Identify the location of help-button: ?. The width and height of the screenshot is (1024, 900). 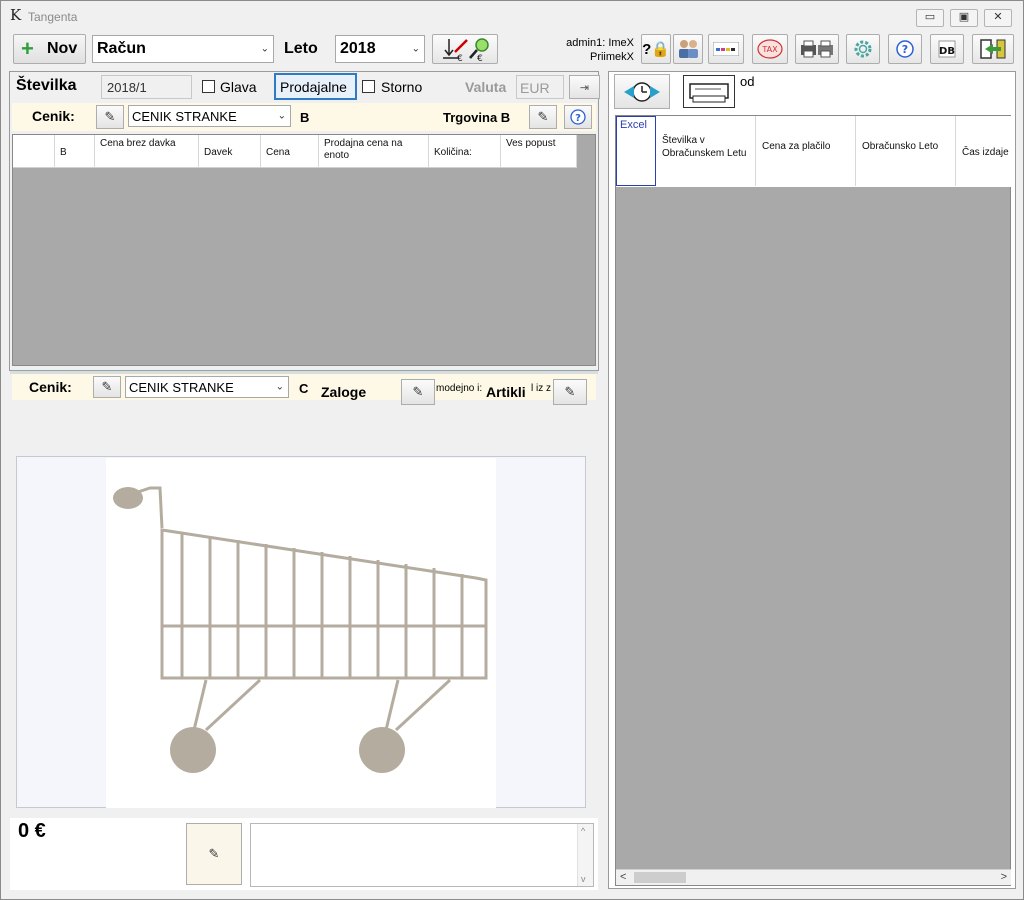
(905, 49).